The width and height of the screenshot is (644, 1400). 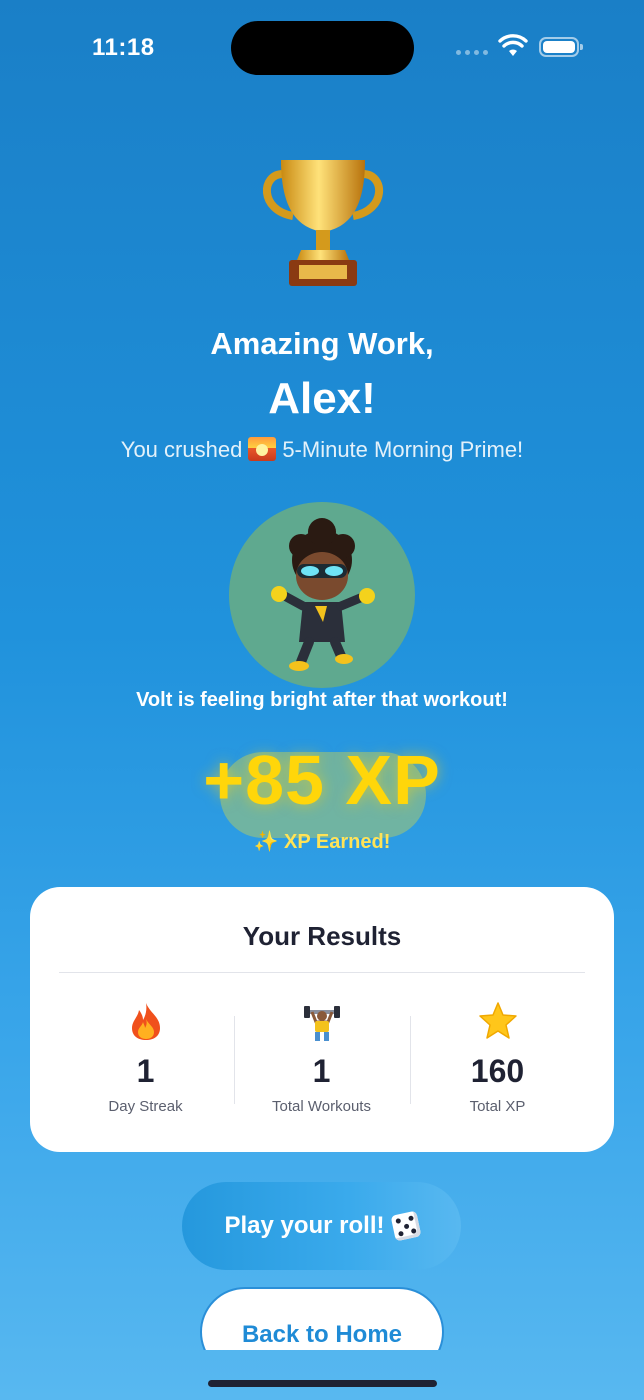 I want to click on dynamic-island, so click(x=322, y=48).